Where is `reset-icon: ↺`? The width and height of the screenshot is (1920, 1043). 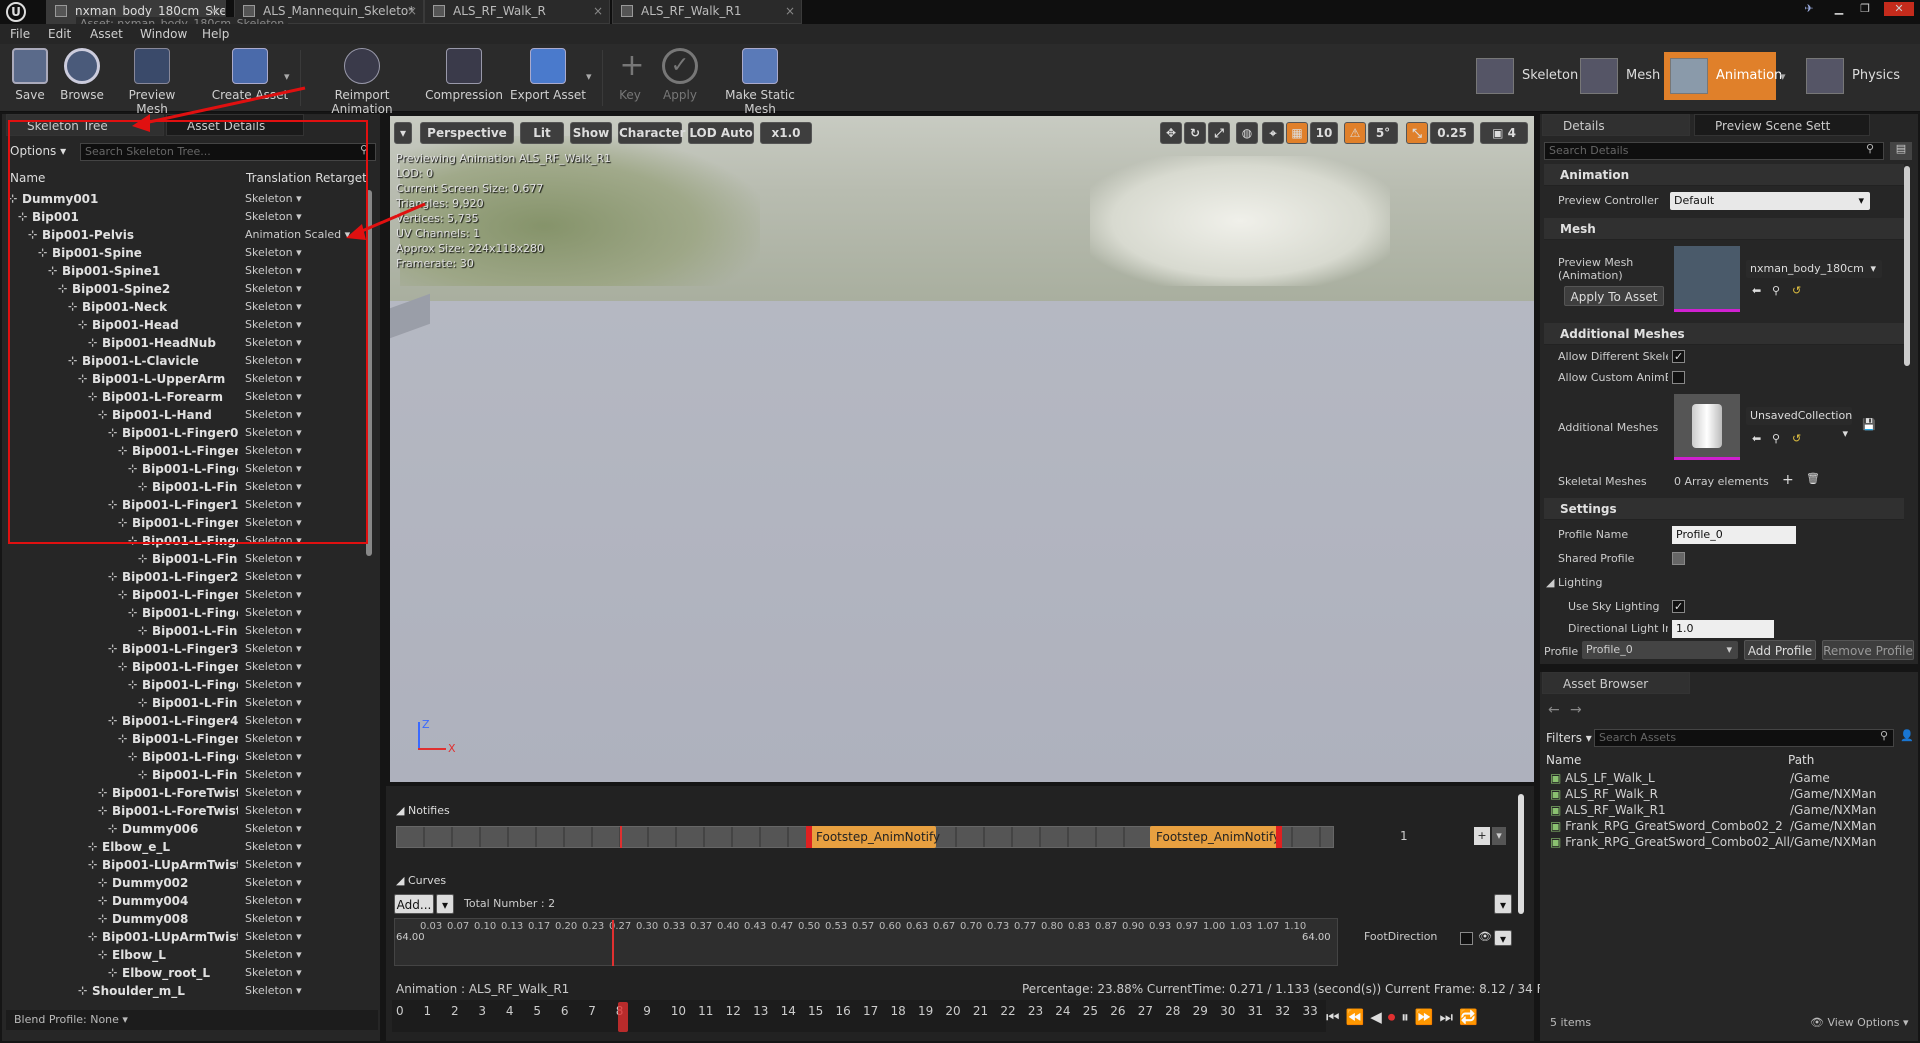
reset-icon: ↺ is located at coordinates (1796, 290).